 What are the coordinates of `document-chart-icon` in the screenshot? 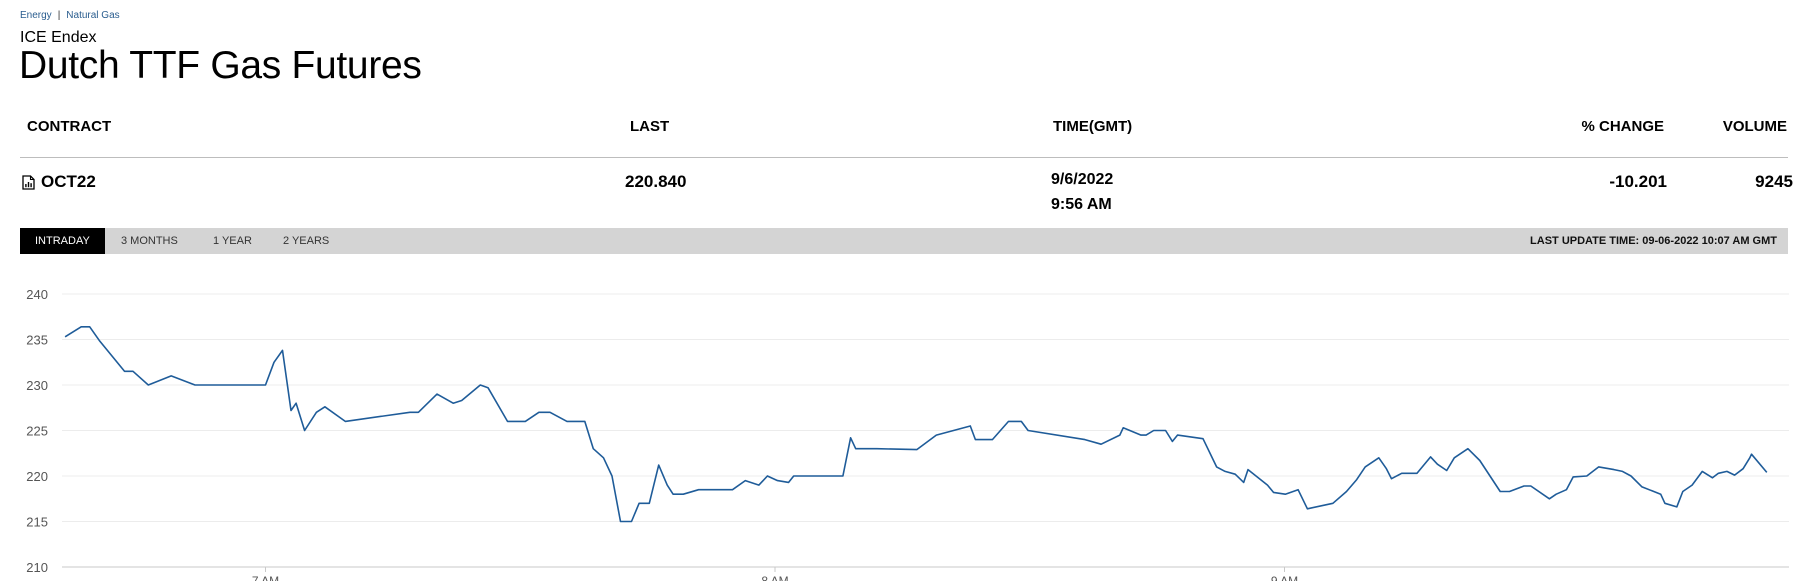 It's located at (28, 182).